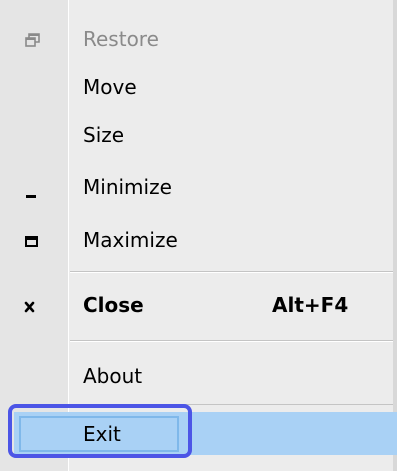 The image size is (397, 471). Describe the element at coordinates (130, 240) in the screenshot. I see `menu-item-label: Maximize` at that location.